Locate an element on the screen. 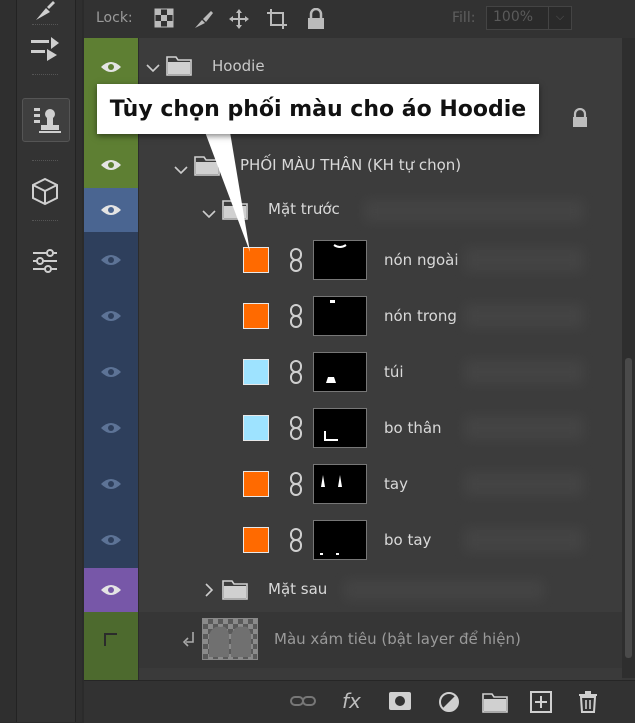  new-group-folder-icon is located at coordinates (495, 704).